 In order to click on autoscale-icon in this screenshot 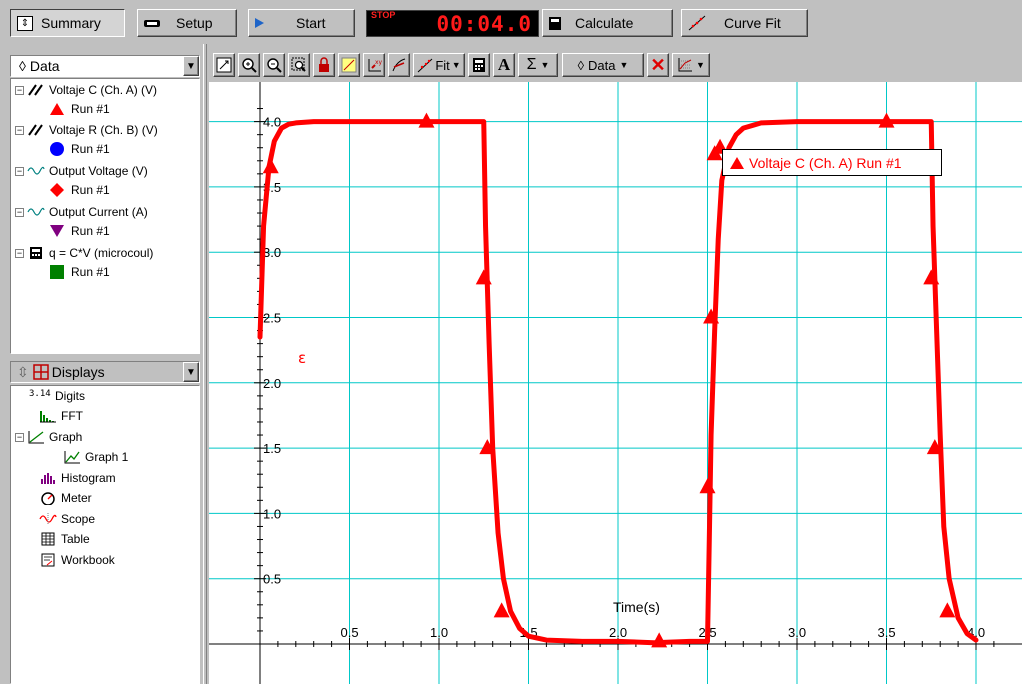, I will do `click(224, 65)`.